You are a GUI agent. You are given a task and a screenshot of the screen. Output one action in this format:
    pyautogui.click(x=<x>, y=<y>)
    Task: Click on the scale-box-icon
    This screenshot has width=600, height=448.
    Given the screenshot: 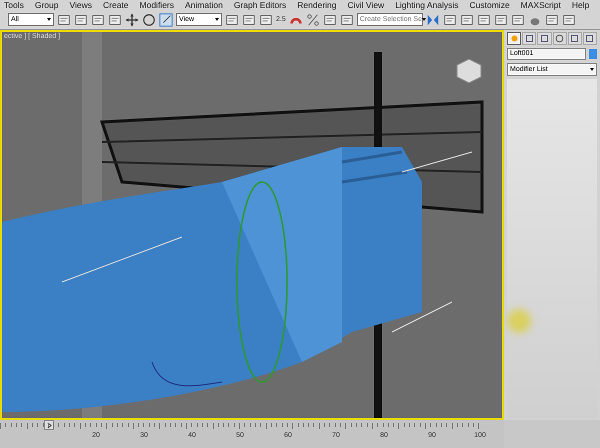 What is the action you would take?
    pyautogui.click(x=166, y=19)
    